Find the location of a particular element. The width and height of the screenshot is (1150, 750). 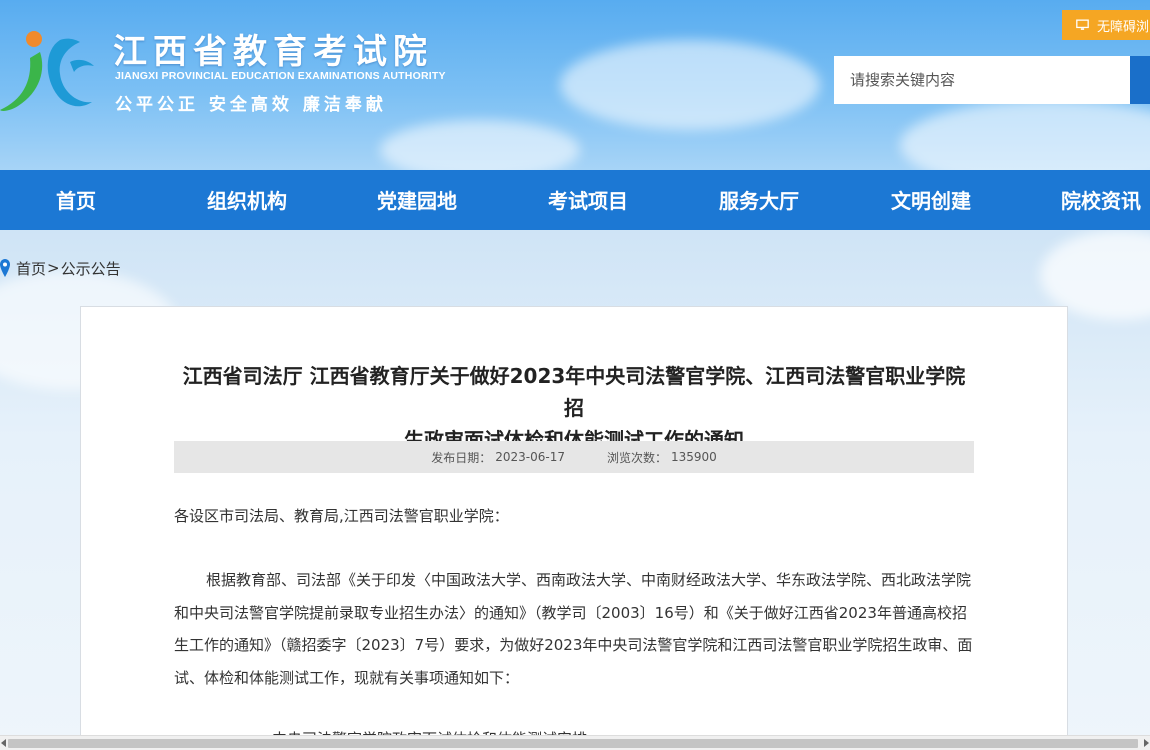

site-title: 江西省教育考试院 is located at coordinates (273, 52).